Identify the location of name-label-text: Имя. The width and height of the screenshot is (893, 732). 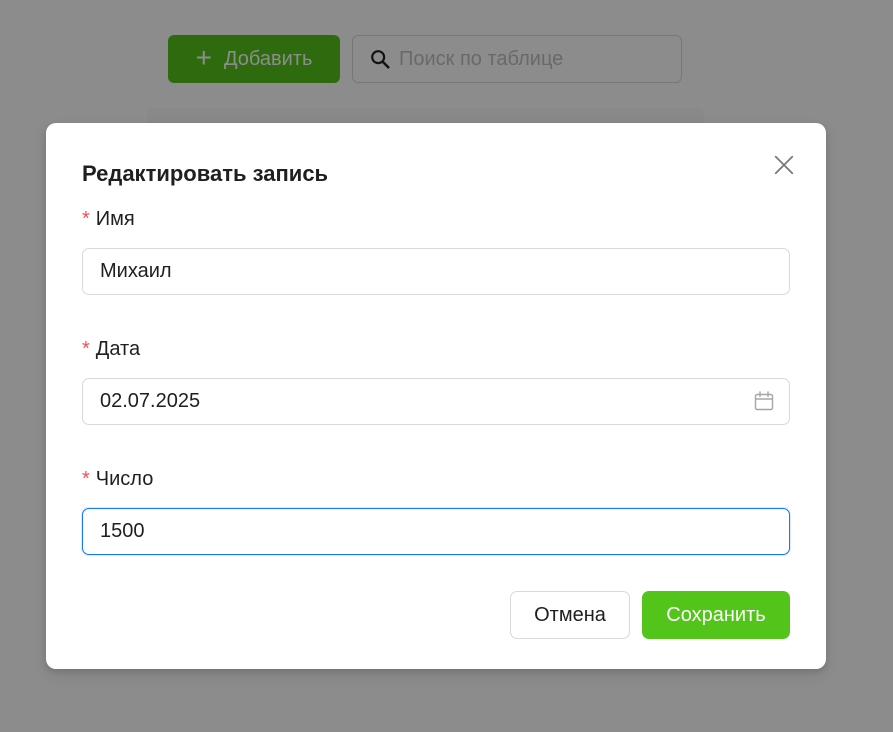
(115, 219).